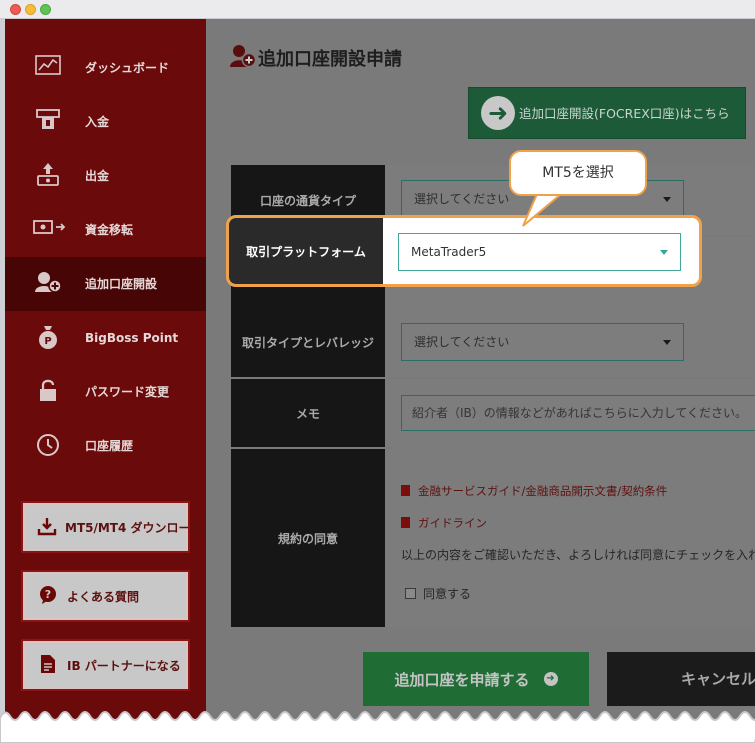 The image size is (755, 743). What do you see at coordinates (308, 413) in the screenshot?
I see `memo-label: メモ` at bounding box center [308, 413].